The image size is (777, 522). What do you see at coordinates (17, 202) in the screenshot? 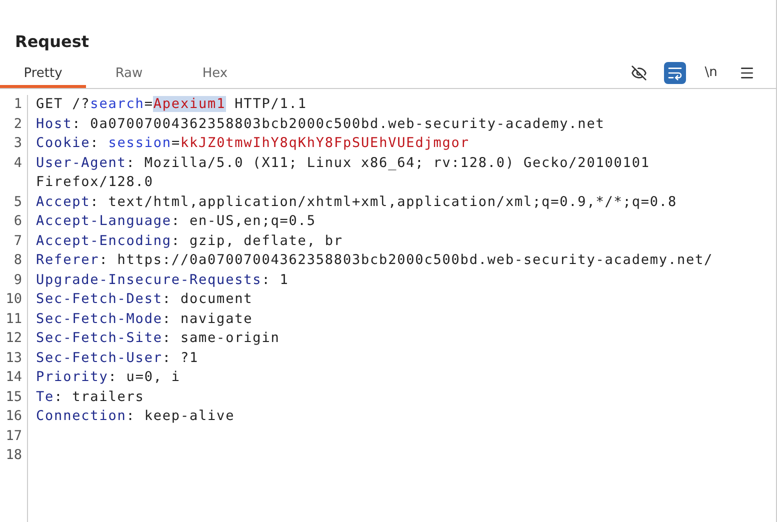
I see `line-number: 5` at bounding box center [17, 202].